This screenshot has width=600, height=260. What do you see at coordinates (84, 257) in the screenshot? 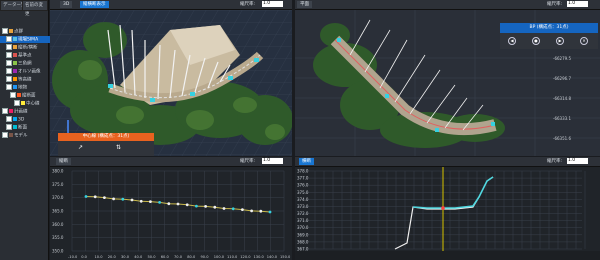
I see `x-tick-label: 0.0` at bounding box center [84, 257].